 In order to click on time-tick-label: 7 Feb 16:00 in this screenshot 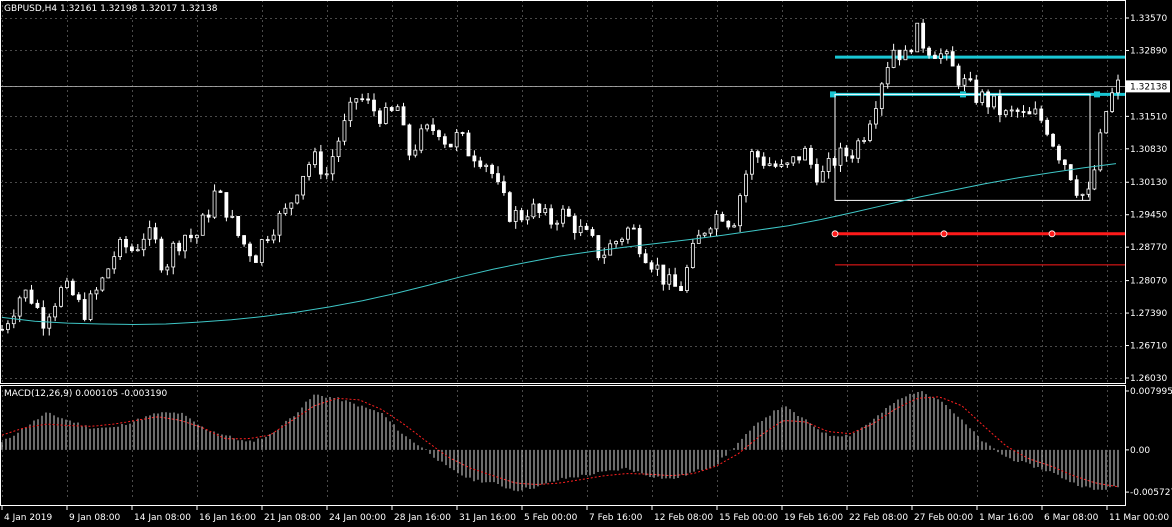, I will do `click(616, 518)`.